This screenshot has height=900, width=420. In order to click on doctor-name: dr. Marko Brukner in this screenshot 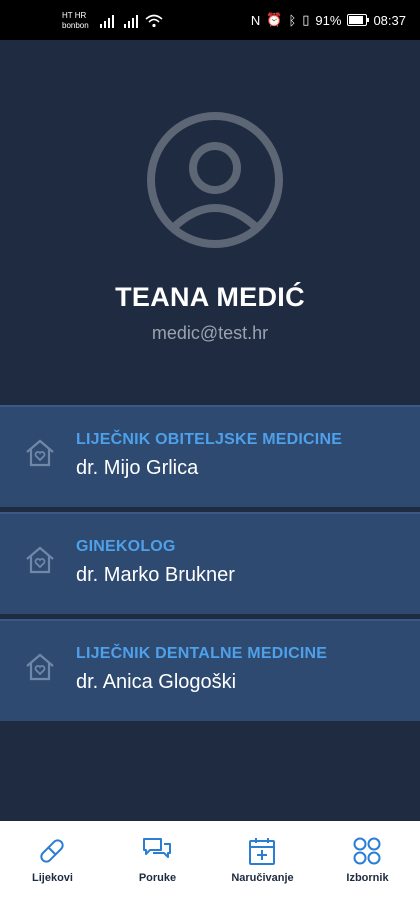, I will do `click(155, 575)`.